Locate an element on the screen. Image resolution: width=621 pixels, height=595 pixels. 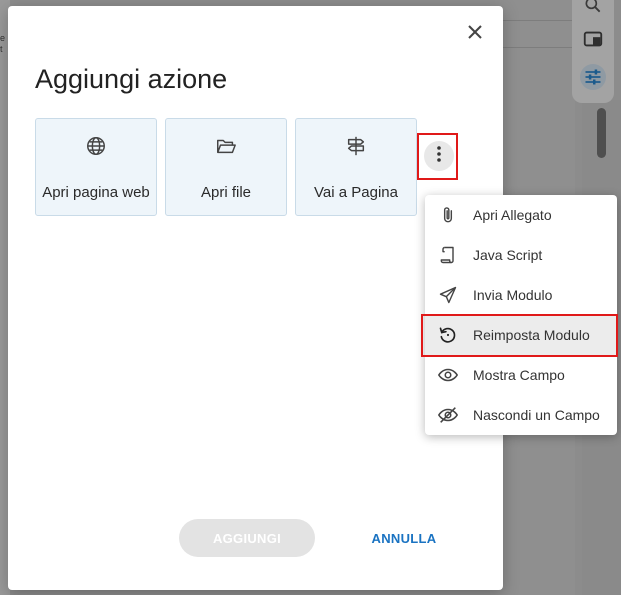
menu-item-submit-form: Invia Modulo is located at coordinates (521, 295).